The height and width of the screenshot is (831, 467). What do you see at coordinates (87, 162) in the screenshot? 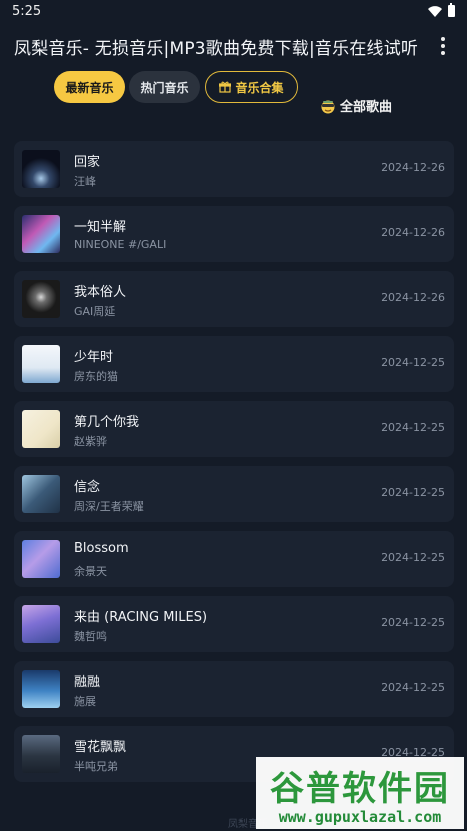
I see `song-title: 回家` at bounding box center [87, 162].